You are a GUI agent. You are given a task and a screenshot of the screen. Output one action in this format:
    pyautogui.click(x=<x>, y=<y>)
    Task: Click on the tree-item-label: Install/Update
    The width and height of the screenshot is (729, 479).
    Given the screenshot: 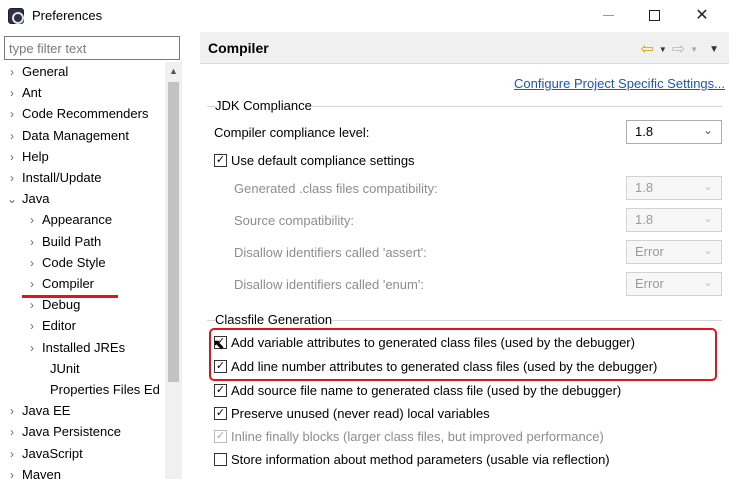 What is the action you would take?
    pyautogui.click(x=62, y=177)
    